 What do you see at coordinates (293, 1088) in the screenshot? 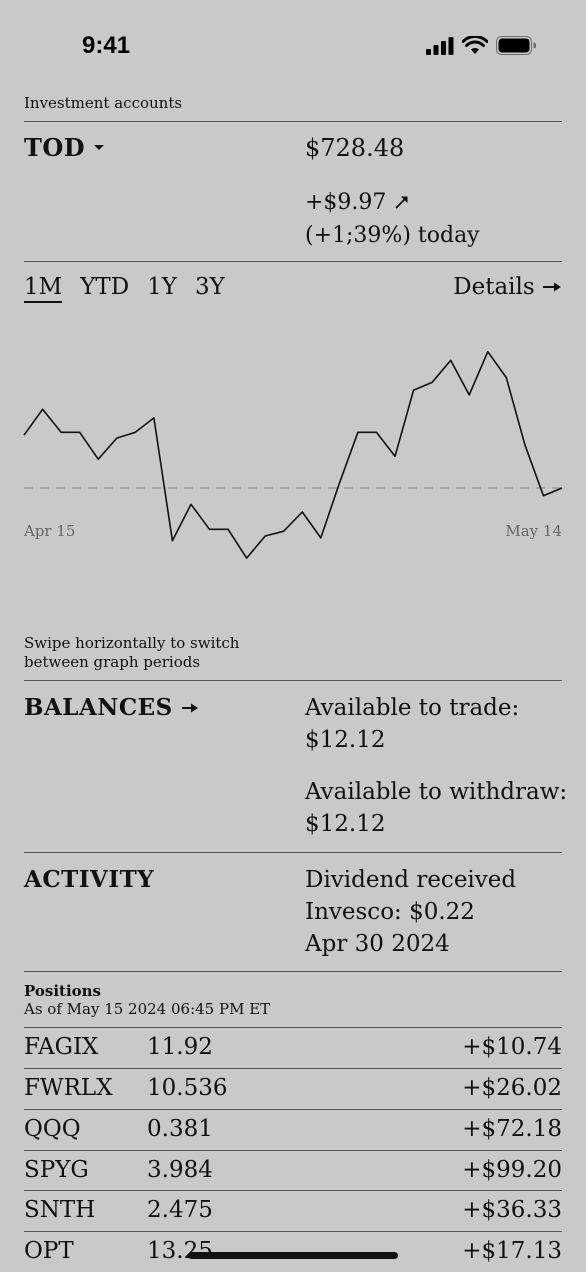
I see `position-row: FWRLX 10.536 +$26.02` at bounding box center [293, 1088].